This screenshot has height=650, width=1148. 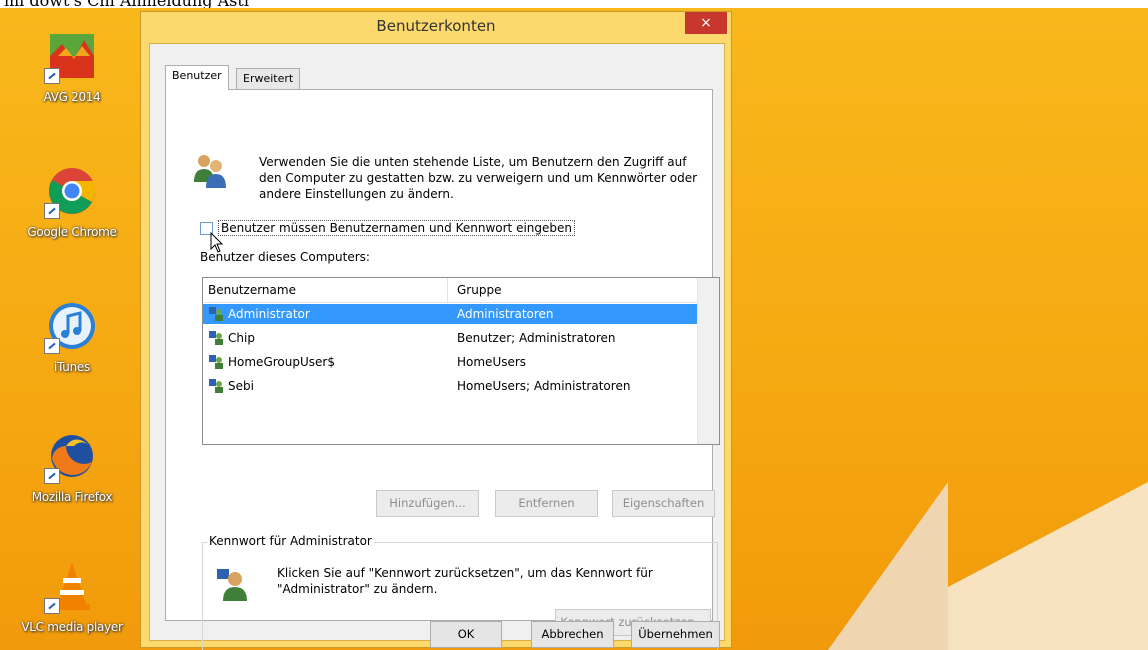 What do you see at coordinates (72, 326) in the screenshot?
I see `itunes-icon` at bounding box center [72, 326].